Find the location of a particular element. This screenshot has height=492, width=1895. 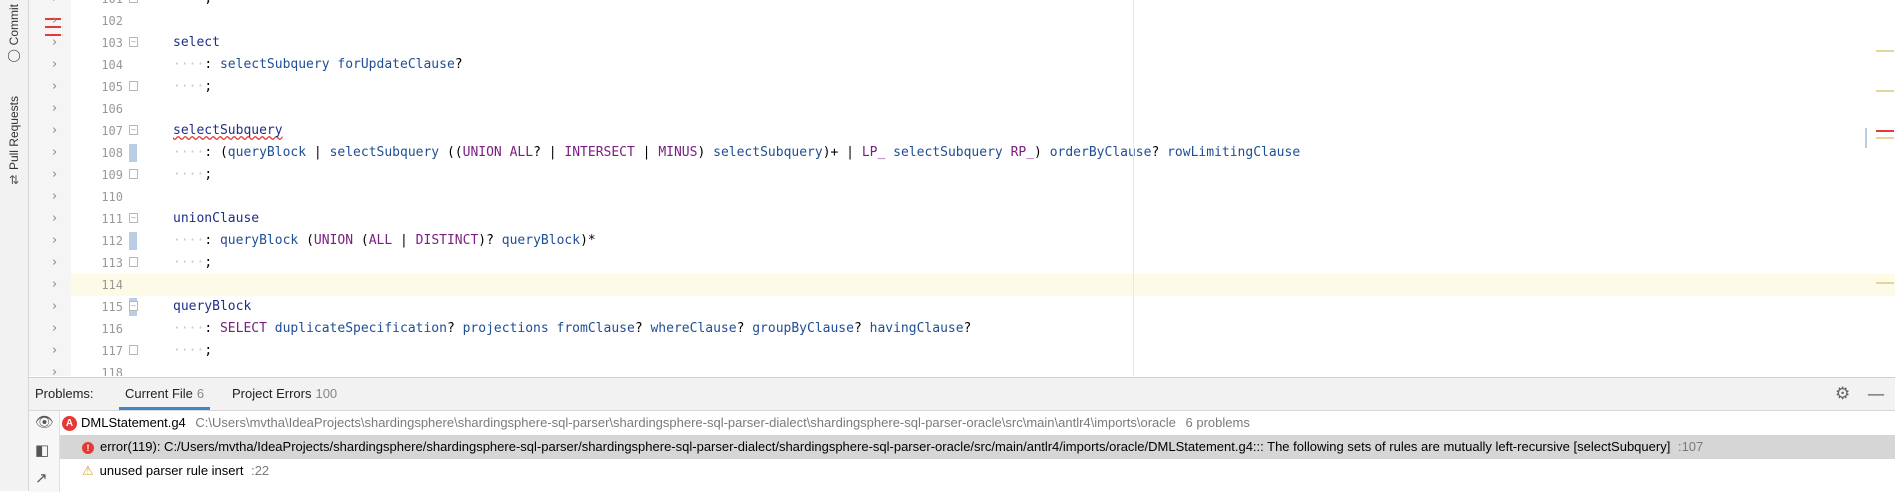

tab-project-errors: Project Errors 100 is located at coordinates (284, 394).